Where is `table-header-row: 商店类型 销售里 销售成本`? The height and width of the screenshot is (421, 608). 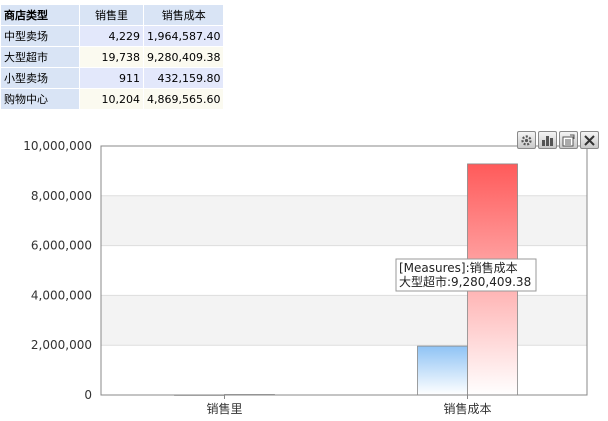 table-header-row: 商店类型 销售里 销售成本 is located at coordinates (112, 15).